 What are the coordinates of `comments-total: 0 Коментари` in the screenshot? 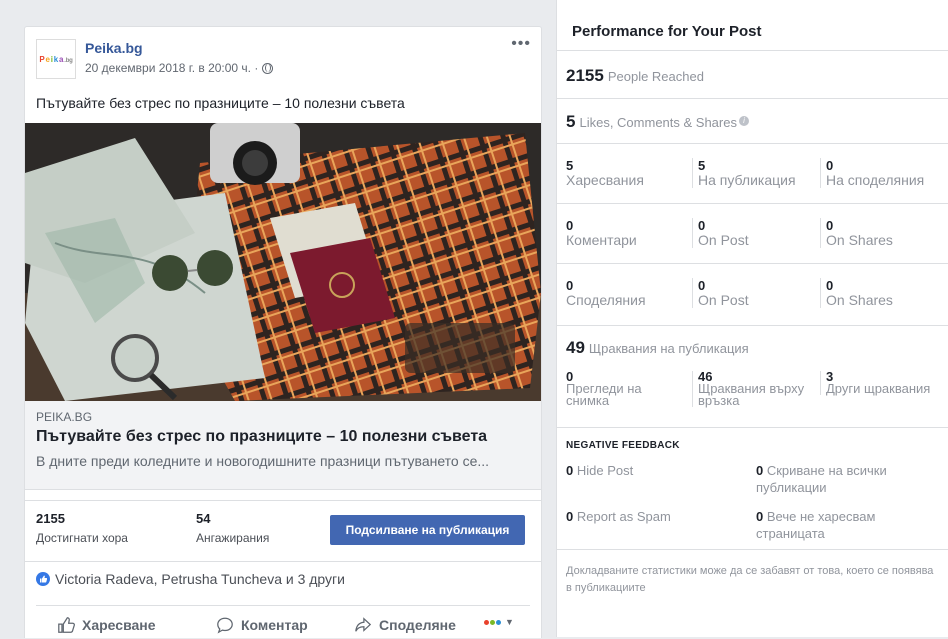 It's located at (601, 233).